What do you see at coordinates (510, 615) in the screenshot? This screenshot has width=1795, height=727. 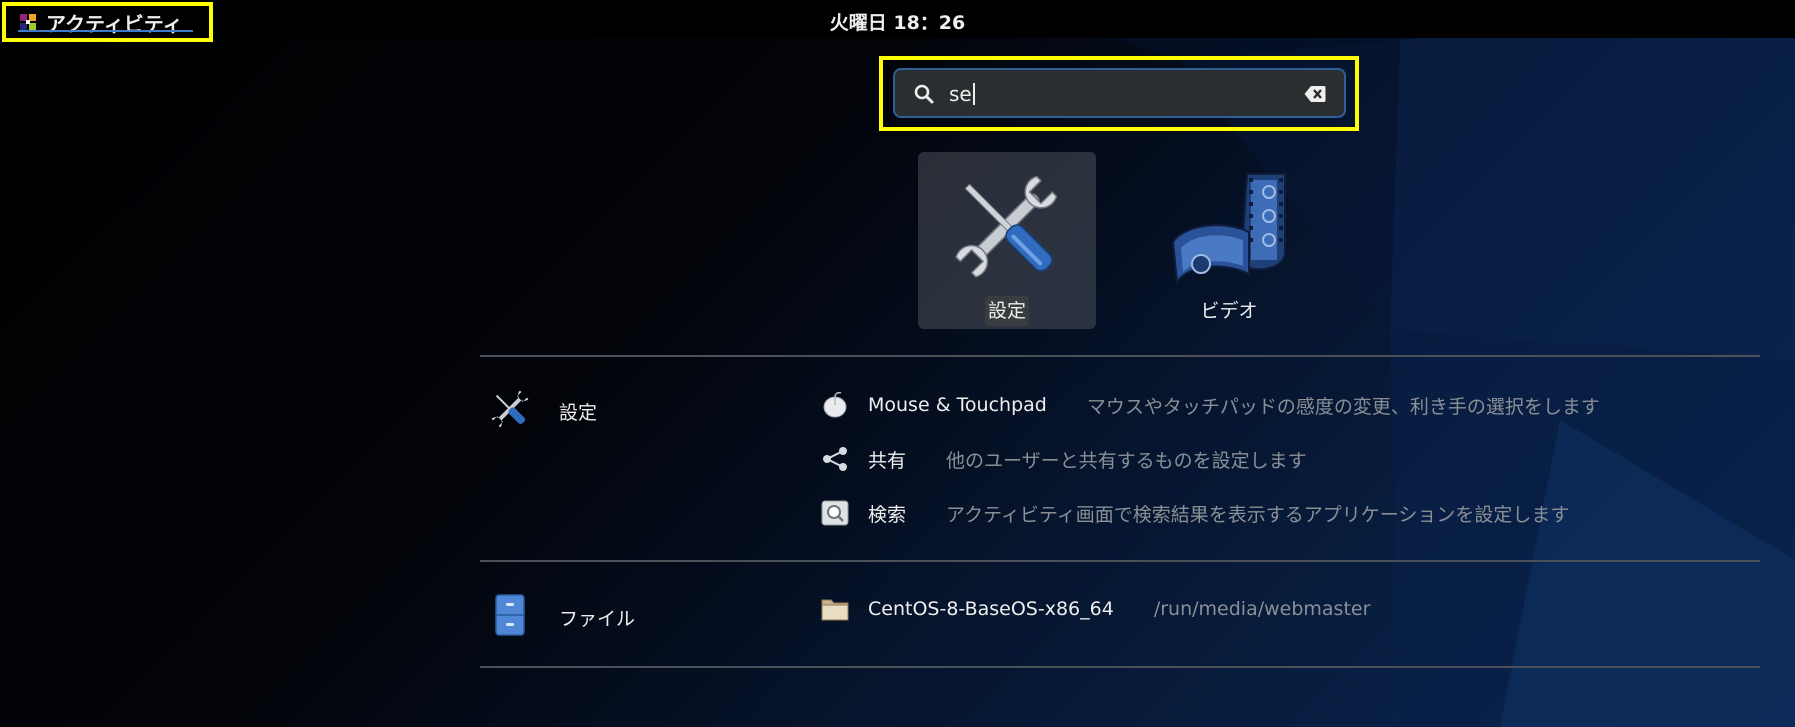 I see `file-cabinet-icon` at bounding box center [510, 615].